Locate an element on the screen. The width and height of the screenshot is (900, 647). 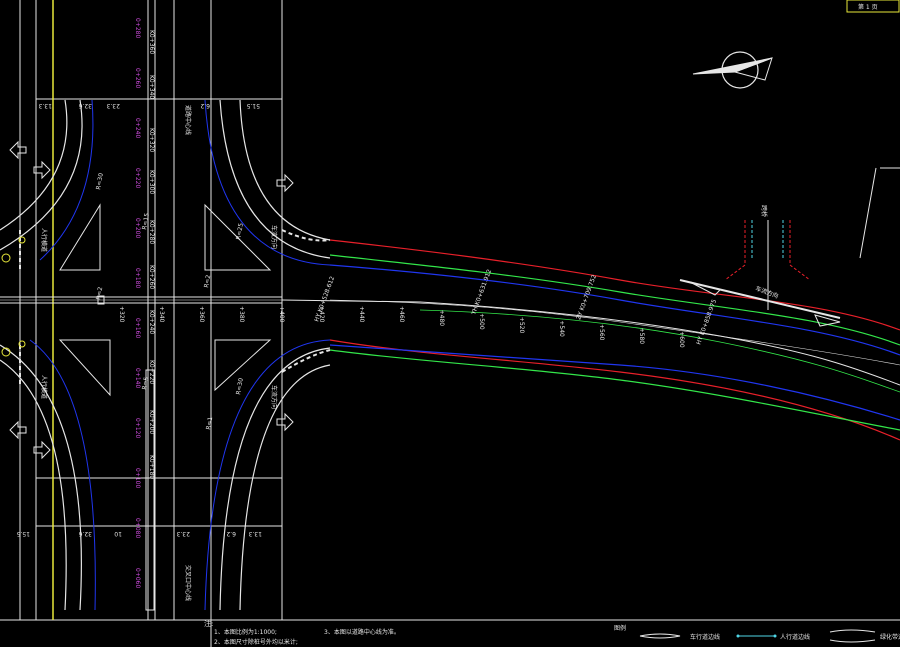
radius-label: R=2 is located at coordinates (99, 293).